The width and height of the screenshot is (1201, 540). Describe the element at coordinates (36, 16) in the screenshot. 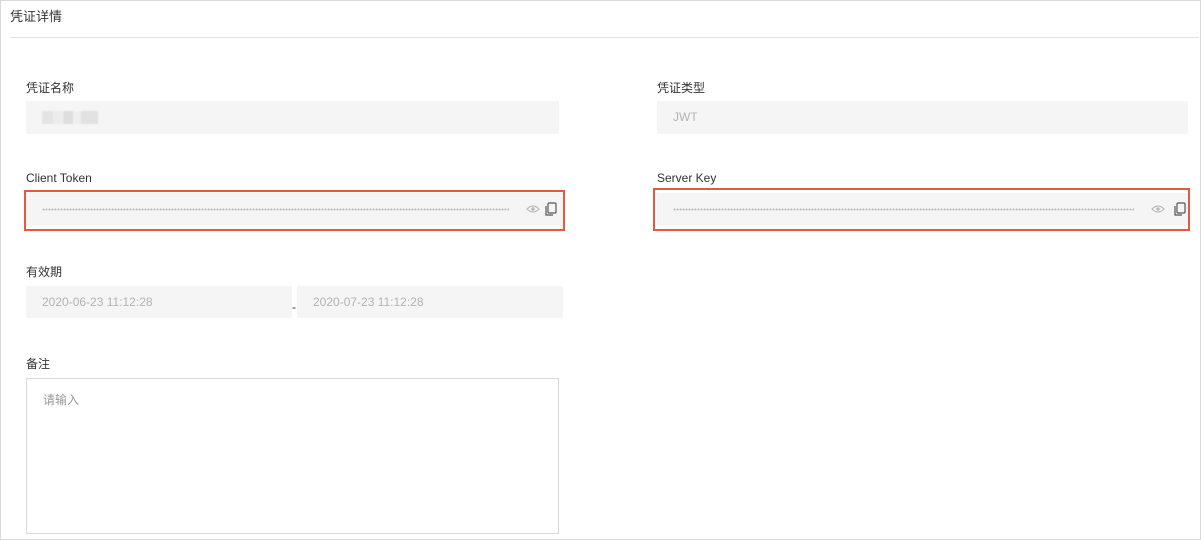

I see `page-title: 凭证详情` at that location.